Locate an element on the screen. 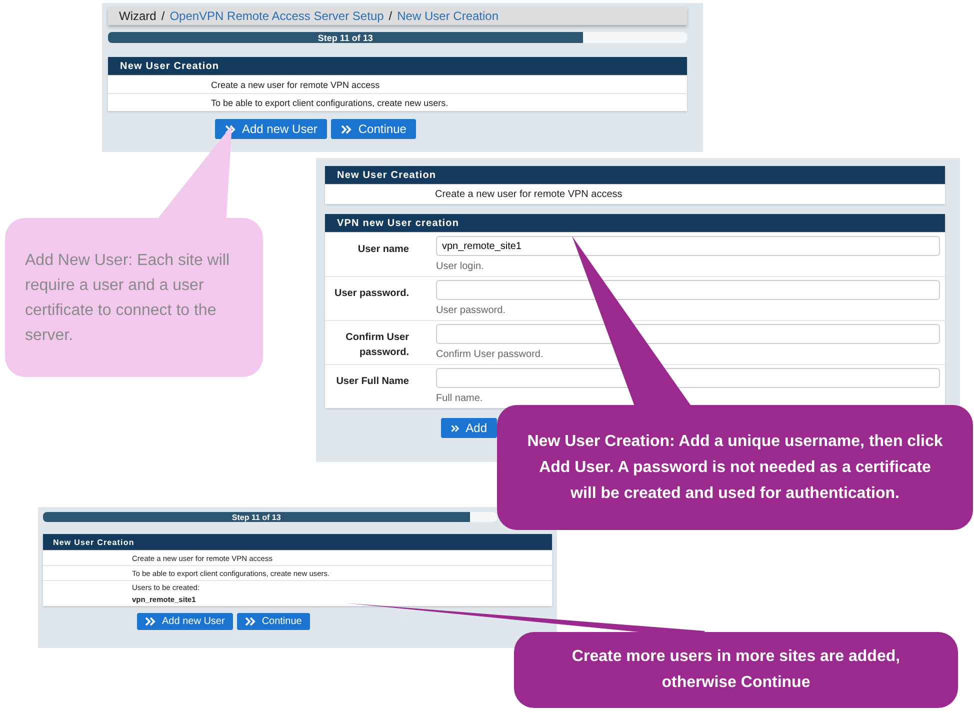 Image resolution: width=974 pixels, height=713 pixels. callout-text: New User Creation: Add a unique username, then click Add User. A password is not needed as a certificate will be created and used for authentication. is located at coordinates (735, 468).